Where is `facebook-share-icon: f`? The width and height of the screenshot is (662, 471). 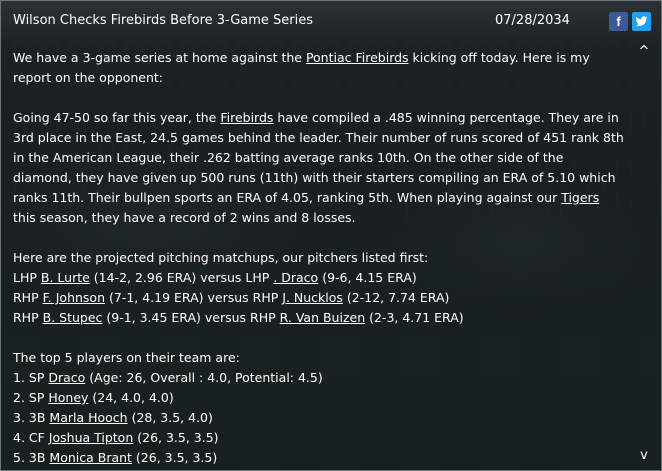 facebook-share-icon: f is located at coordinates (618, 21).